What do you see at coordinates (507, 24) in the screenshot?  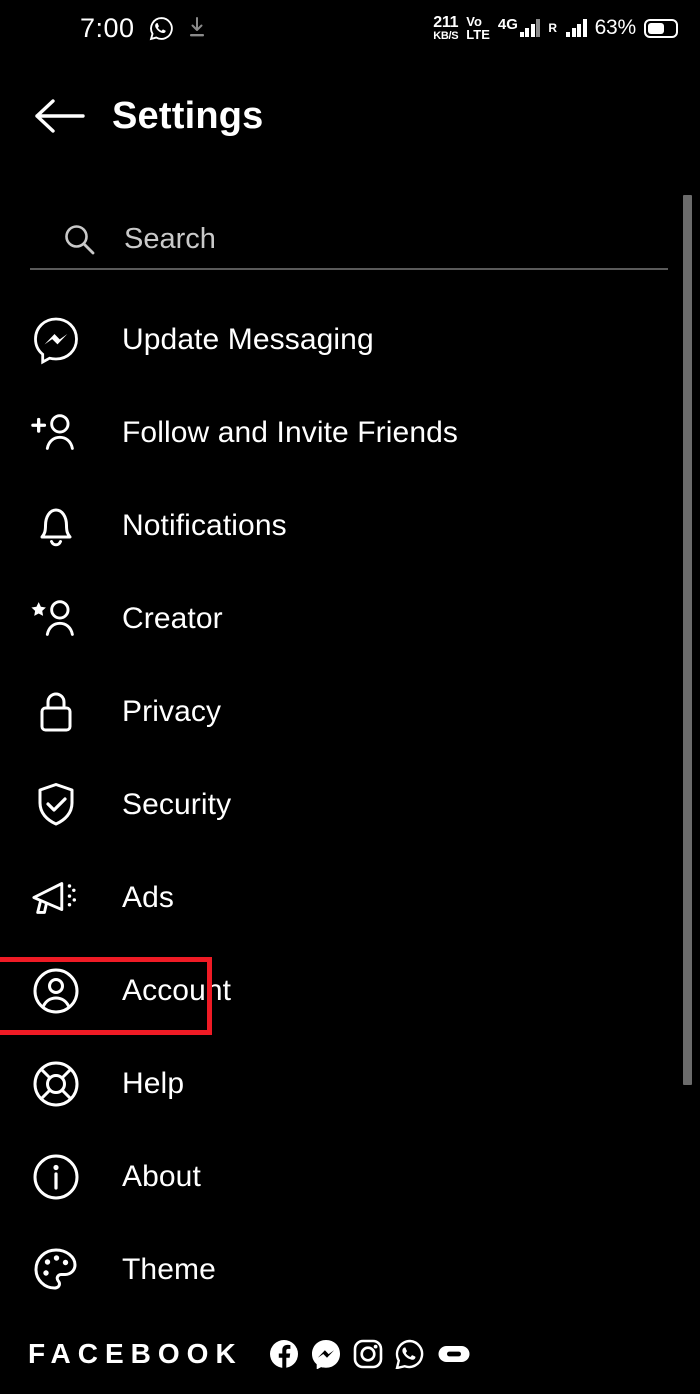 I see `network-type-label: 4G` at bounding box center [507, 24].